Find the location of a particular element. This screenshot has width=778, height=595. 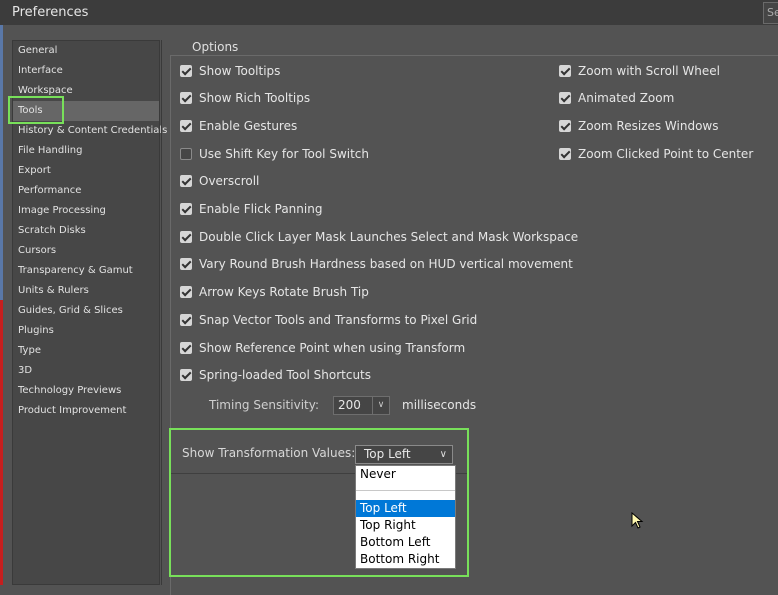

sidebar-item-history-content-credentials: History & Content Credentials is located at coordinates (90, 131).